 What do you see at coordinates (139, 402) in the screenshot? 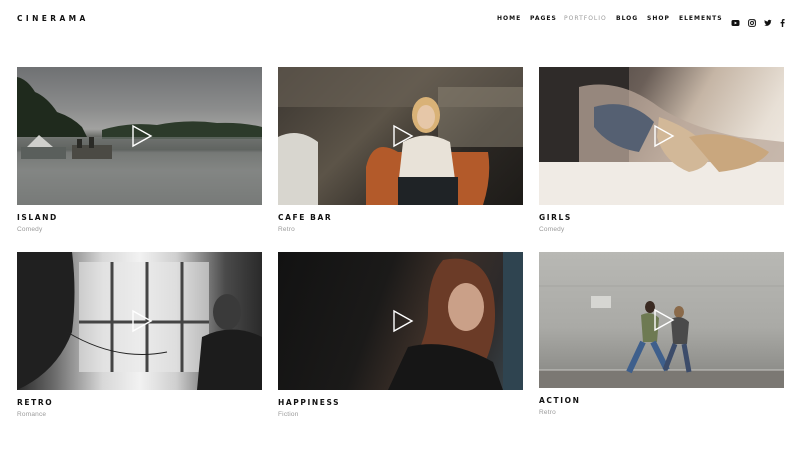
I see `portfolio-item-title: RETRO` at bounding box center [139, 402].